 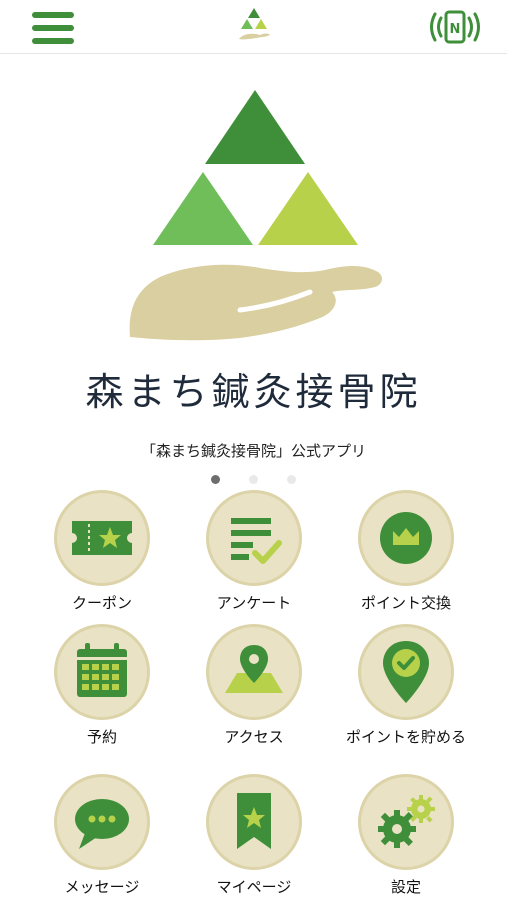 I want to click on menu-label: クーポン, so click(x=101, y=603).